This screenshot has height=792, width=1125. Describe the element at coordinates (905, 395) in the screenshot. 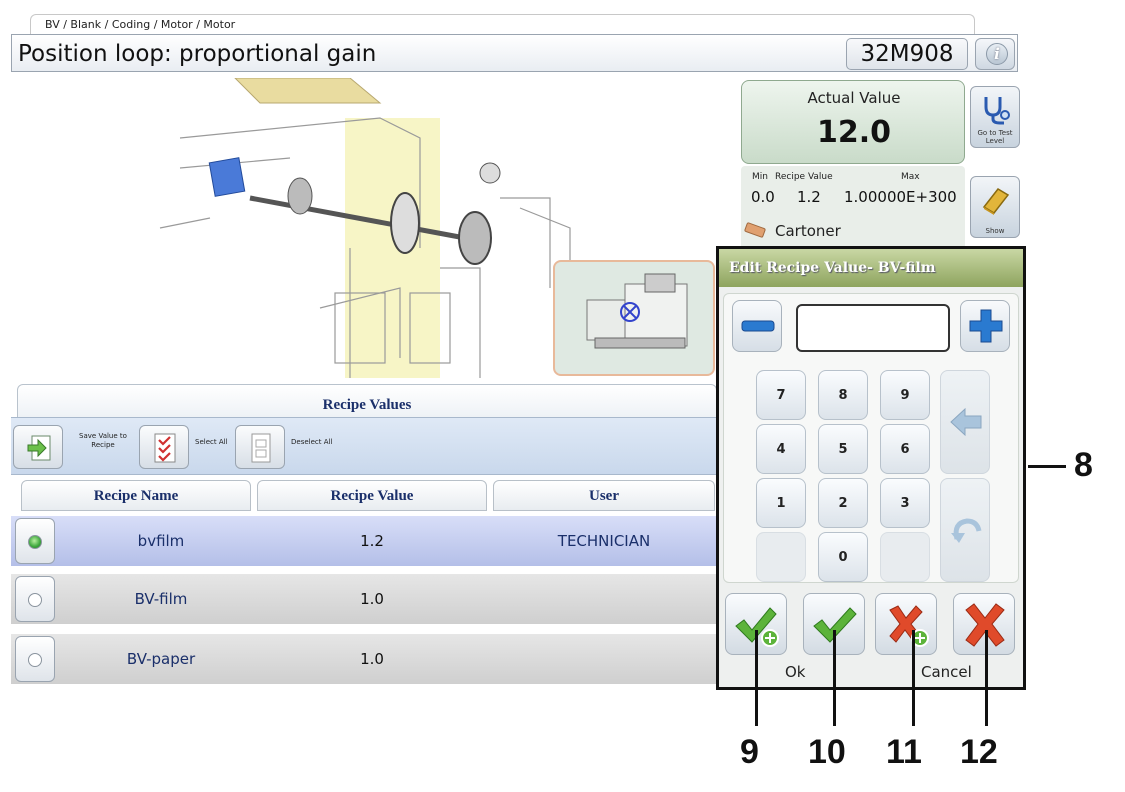

I see `key-9: 9` at that location.